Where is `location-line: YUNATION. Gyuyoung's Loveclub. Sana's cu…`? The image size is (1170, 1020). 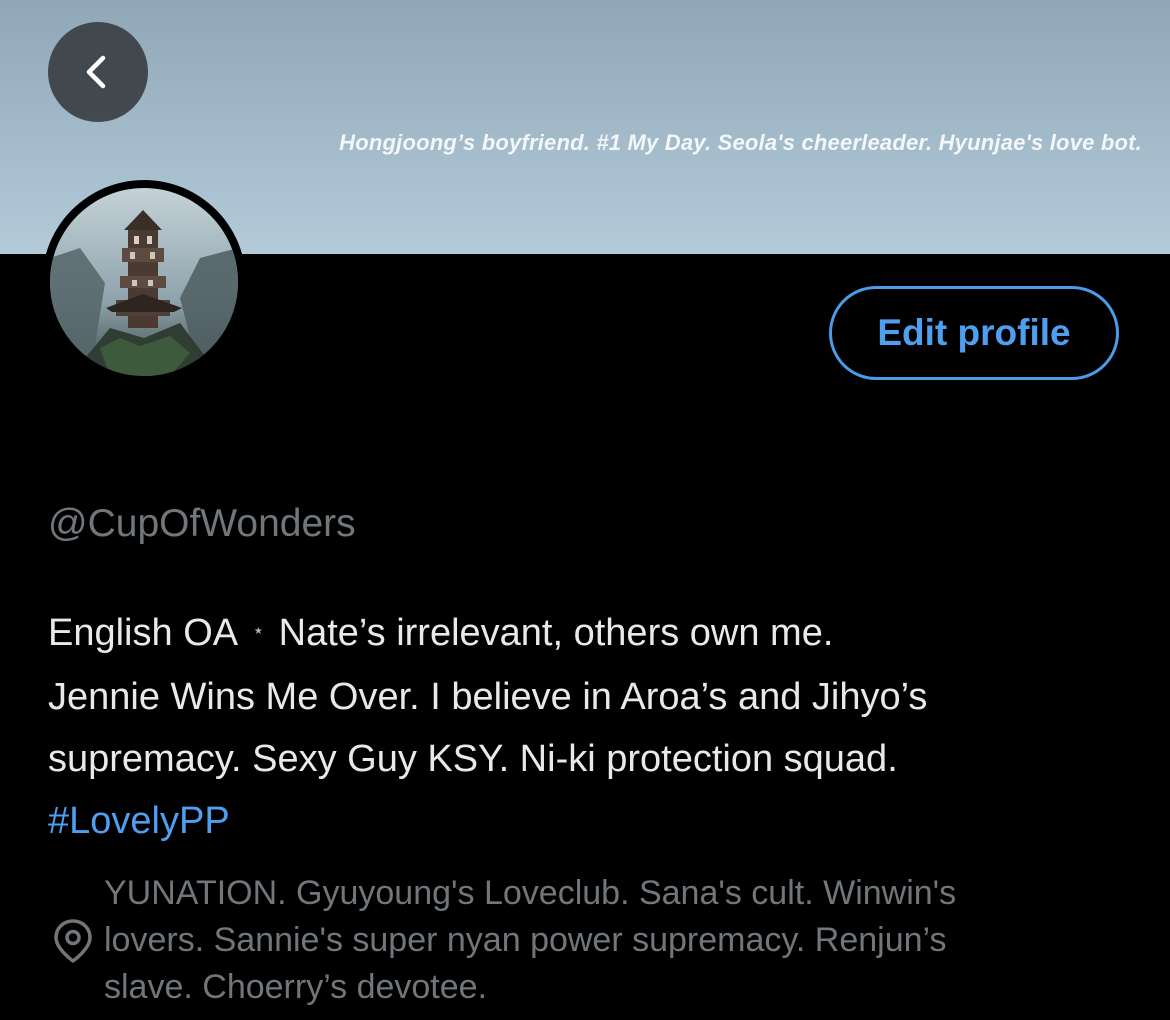 location-line: YUNATION. Gyuyoung's Loveclub. Sana's cu… is located at coordinates (530, 893).